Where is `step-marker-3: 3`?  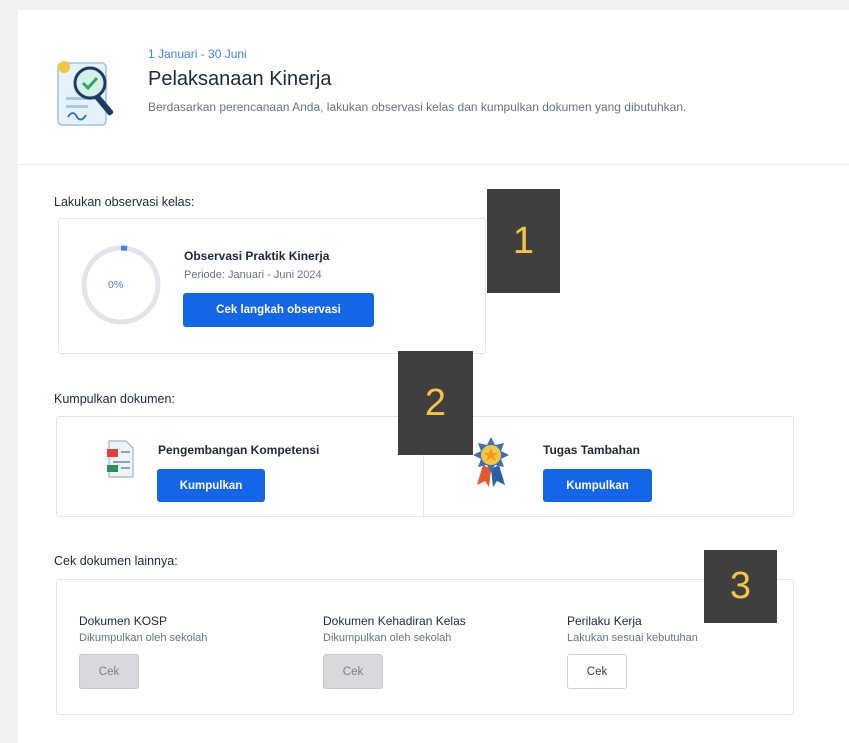
step-marker-3: 3 is located at coordinates (740, 586).